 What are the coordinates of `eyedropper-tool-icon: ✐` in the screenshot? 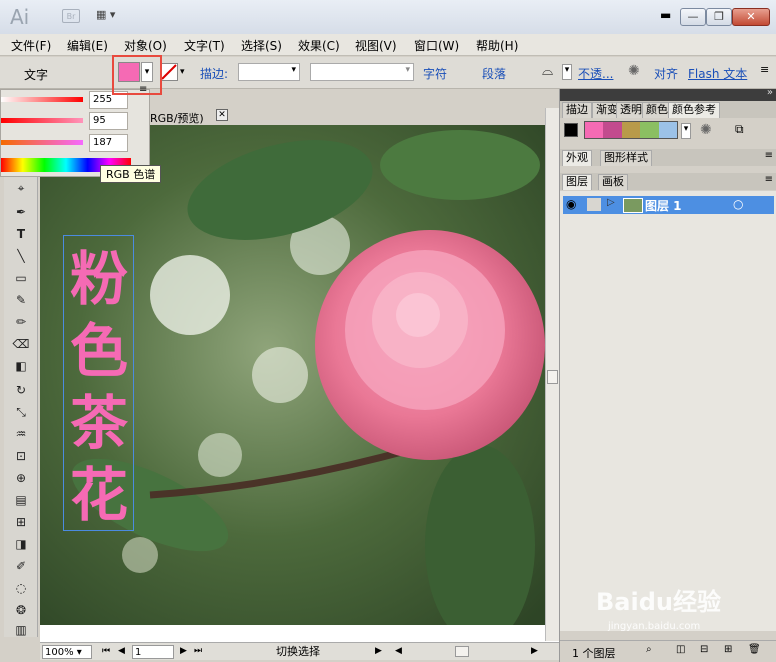 It's located at (21, 568).